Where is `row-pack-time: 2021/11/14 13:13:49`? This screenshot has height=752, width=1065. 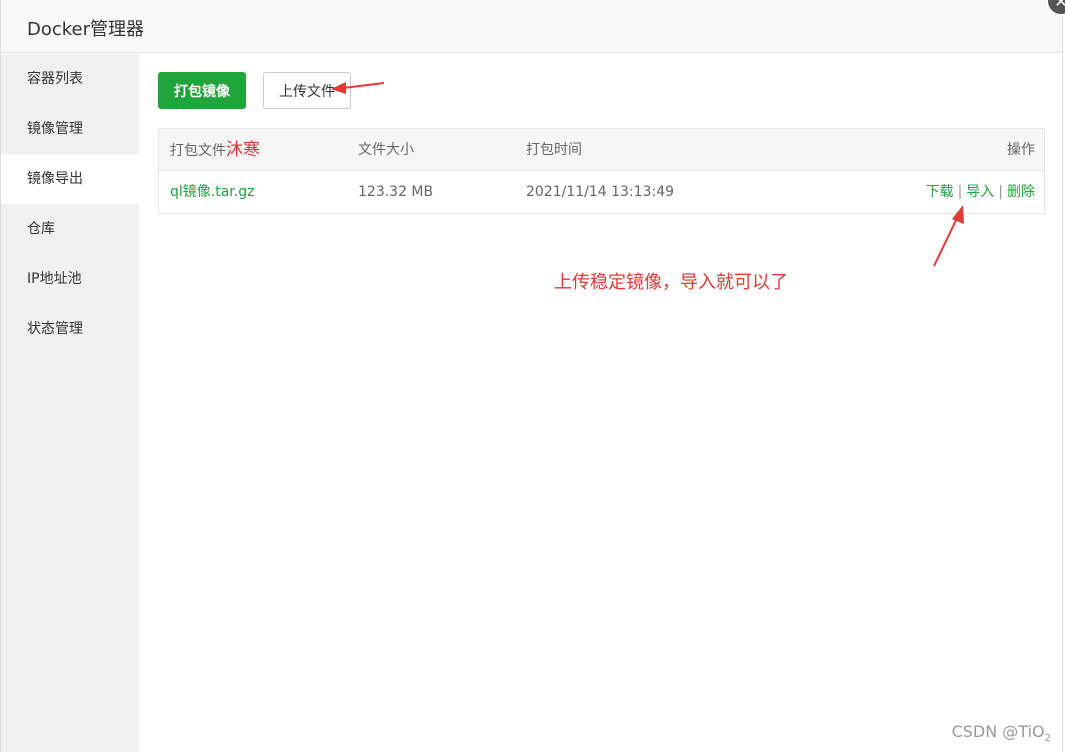
row-pack-time: 2021/11/14 13:13:49 is located at coordinates (600, 192).